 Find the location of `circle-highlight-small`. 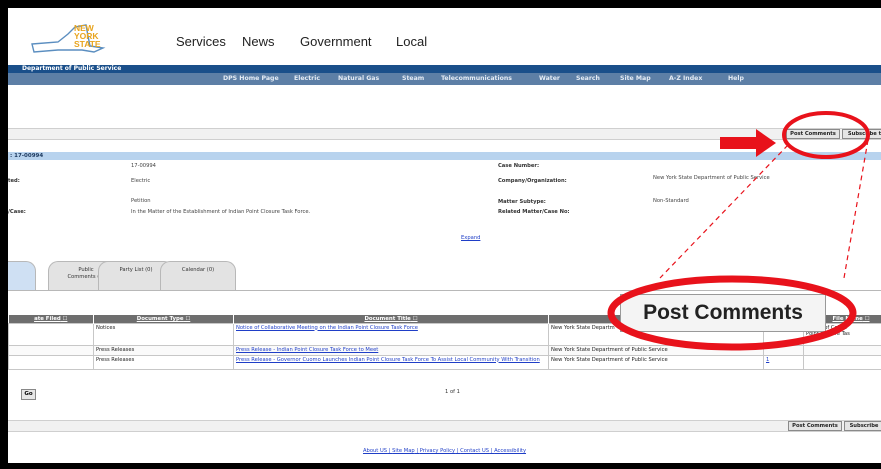

circle-highlight-small is located at coordinates (826, 135).